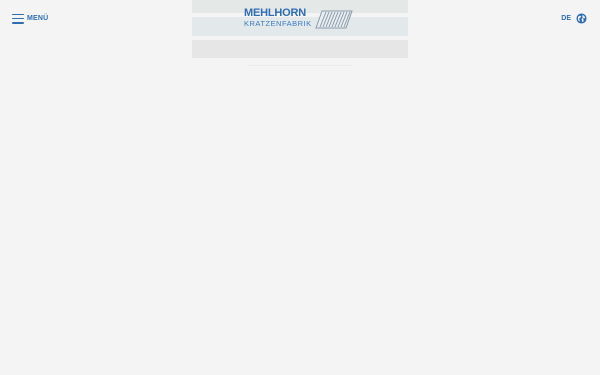 The height and width of the screenshot is (375, 600). I want to click on language-label: DE, so click(566, 18).